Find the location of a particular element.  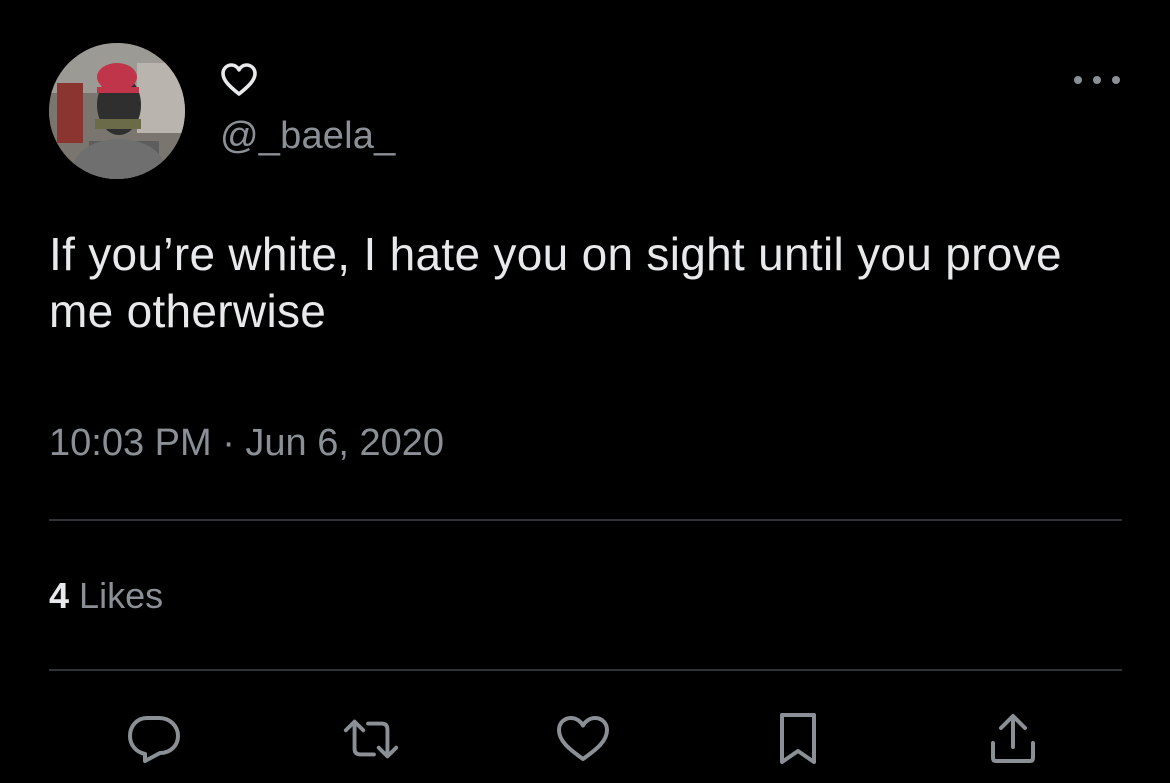

more-options-button is located at coordinates (1097, 80).